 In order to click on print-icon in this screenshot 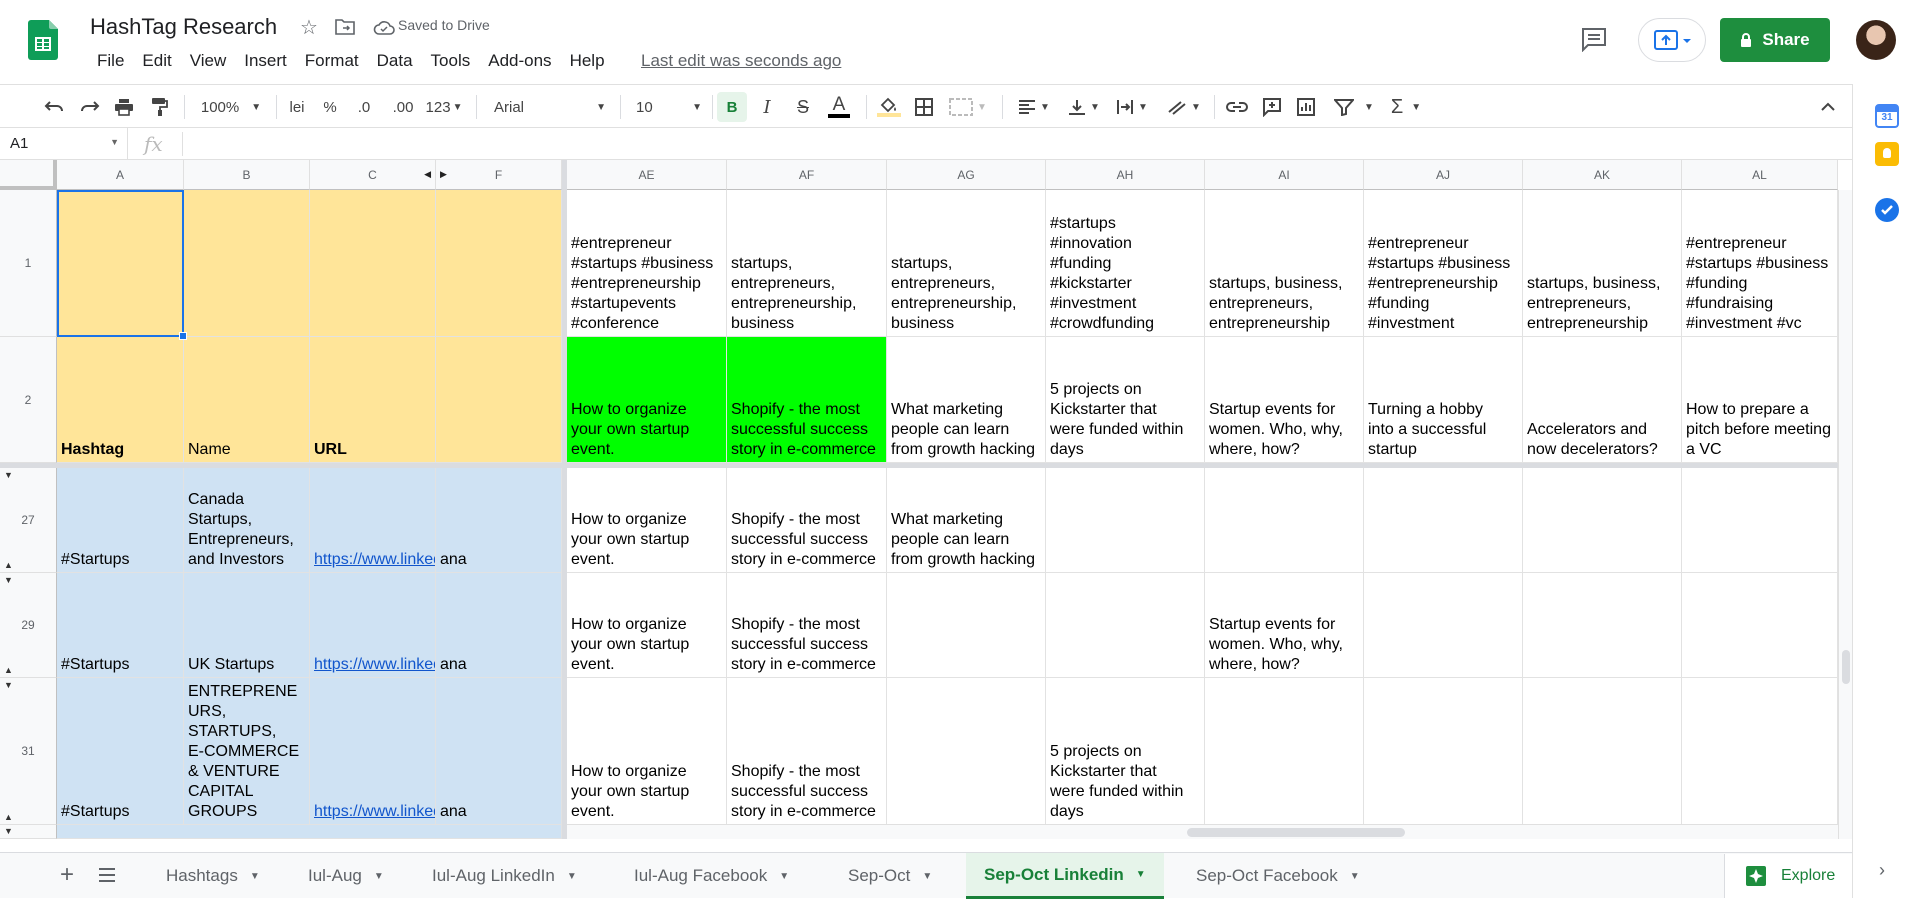, I will do `click(124, 107)`.